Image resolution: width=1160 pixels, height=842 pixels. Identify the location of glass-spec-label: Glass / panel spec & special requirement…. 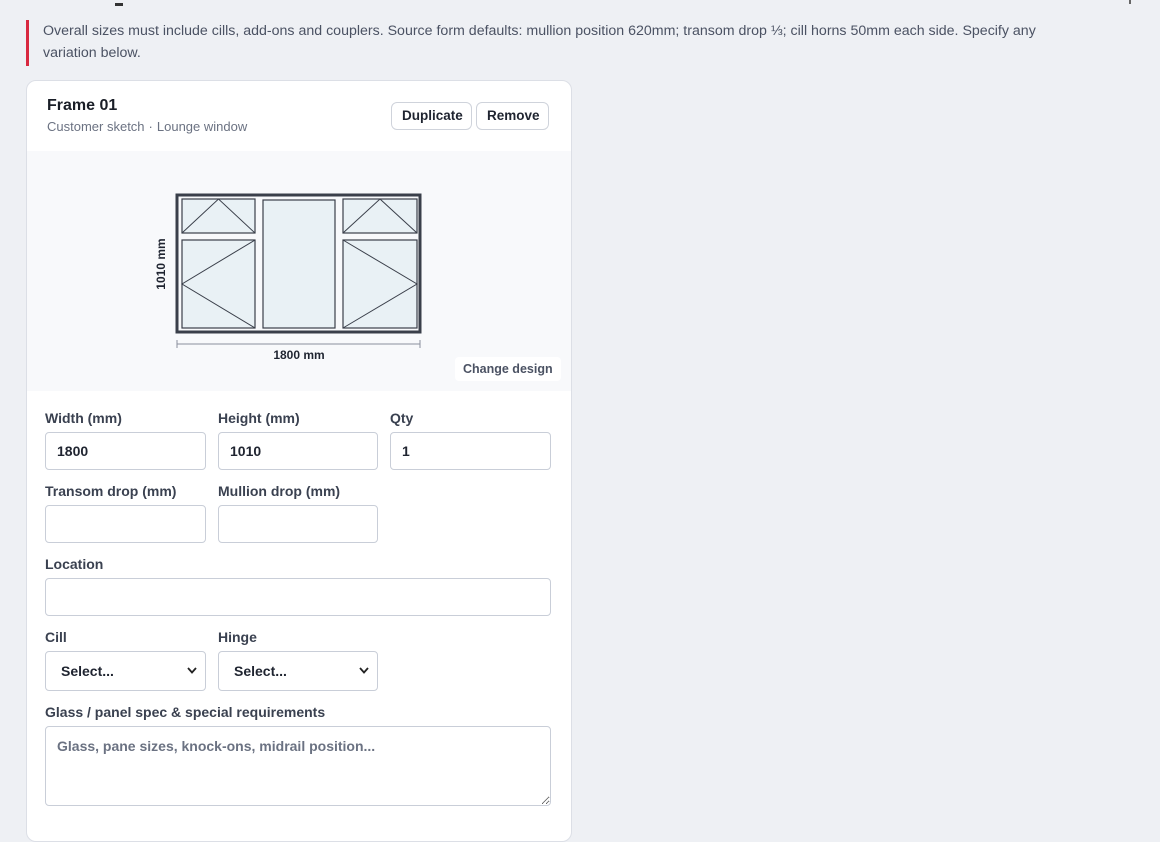
(185, 712).